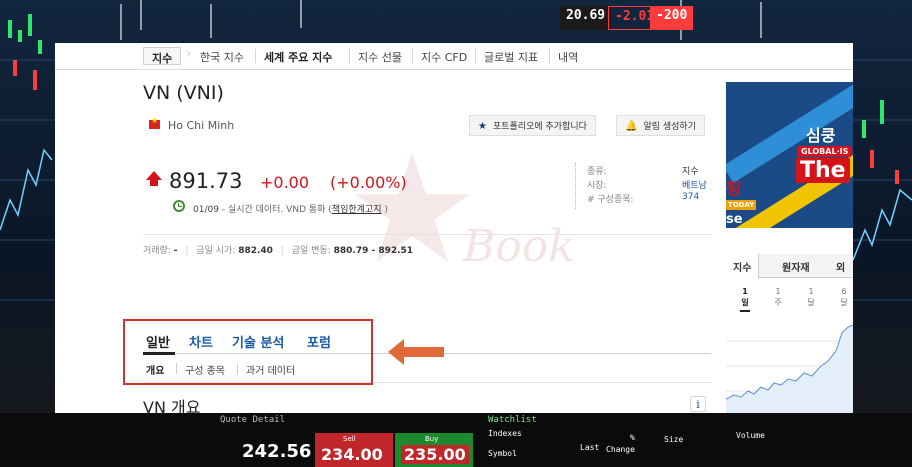 This screenshot has height=467, width=912. Describe the element at coordinates (216, 251) in the screenshot. I see `open-label: 금일 시가:` at that location.